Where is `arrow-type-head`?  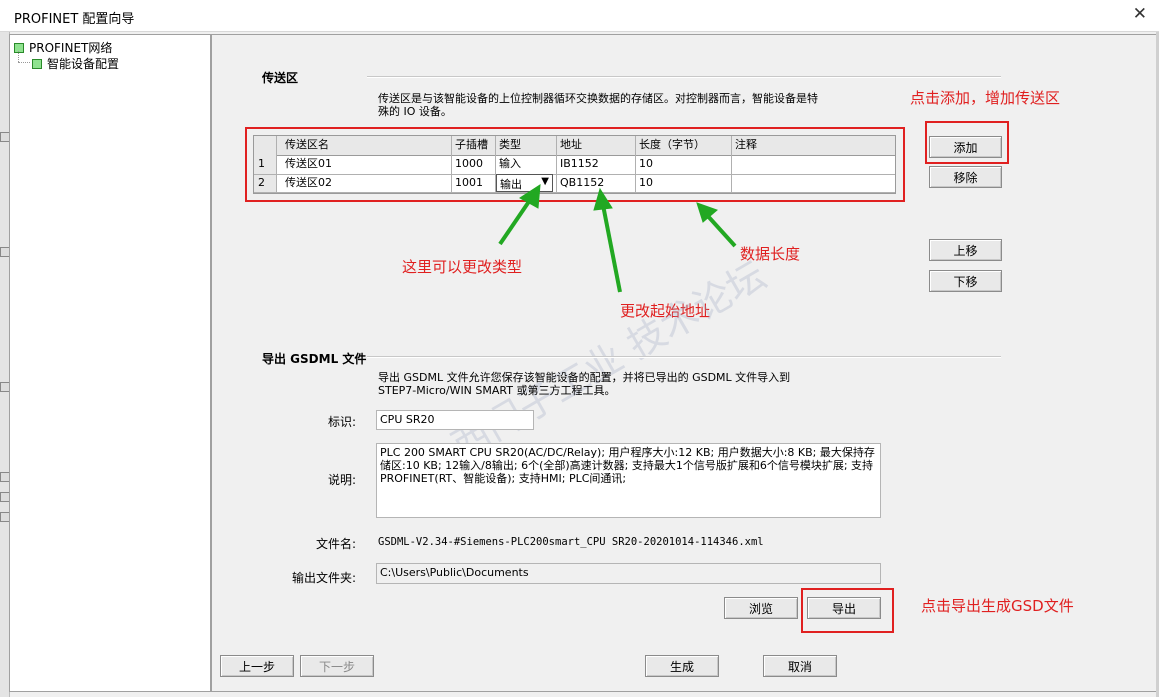 arrow-type-head is located at coordinates (530, 196).